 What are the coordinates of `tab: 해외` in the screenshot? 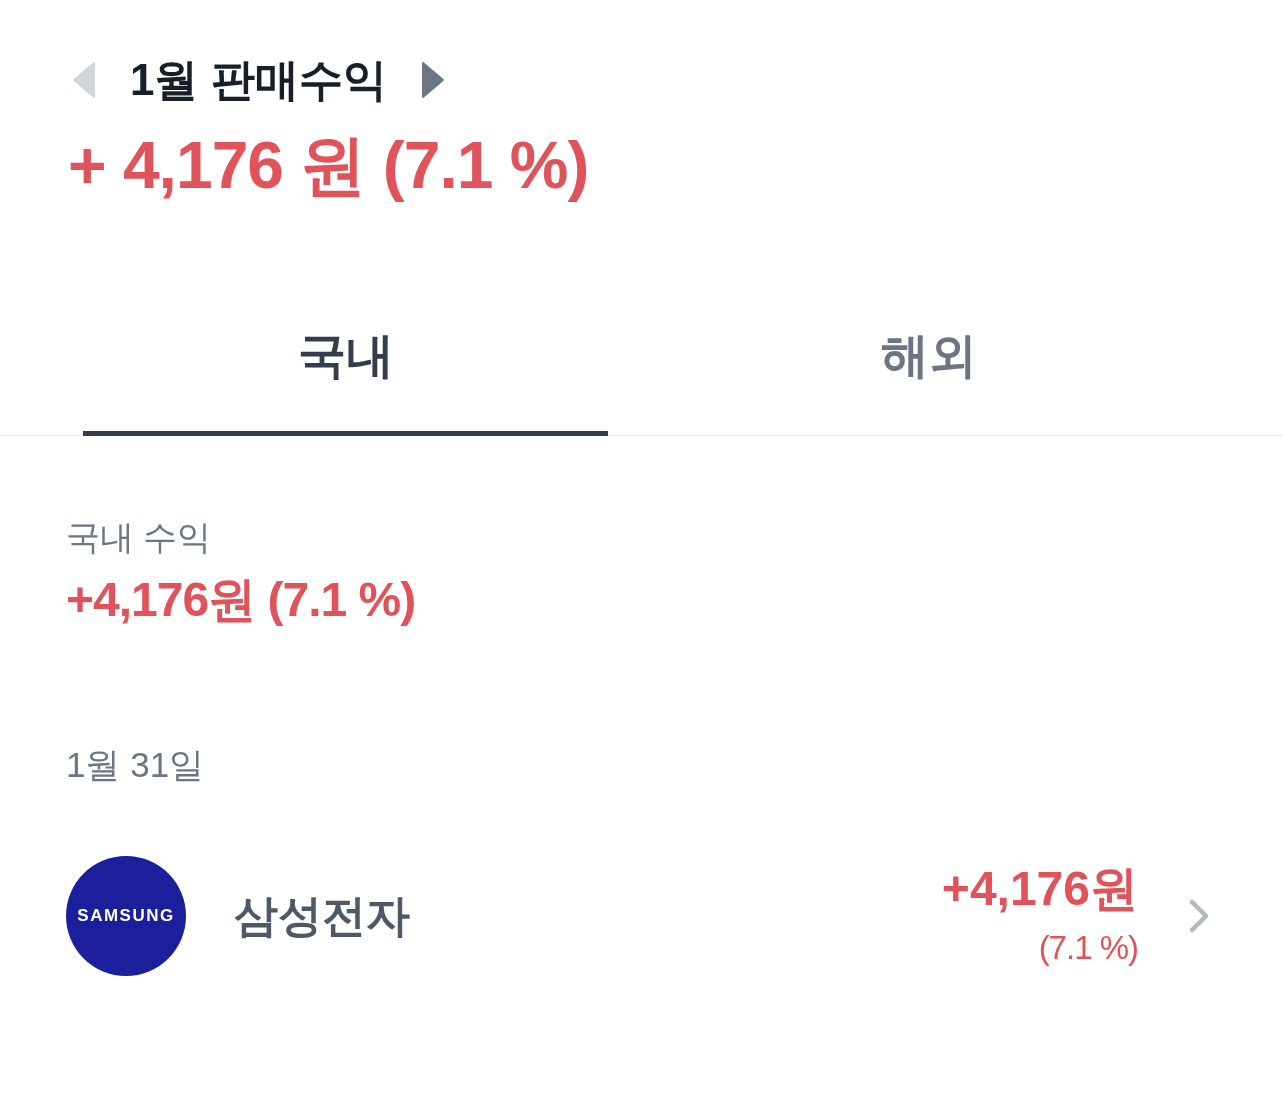 It's located at (929, 368).